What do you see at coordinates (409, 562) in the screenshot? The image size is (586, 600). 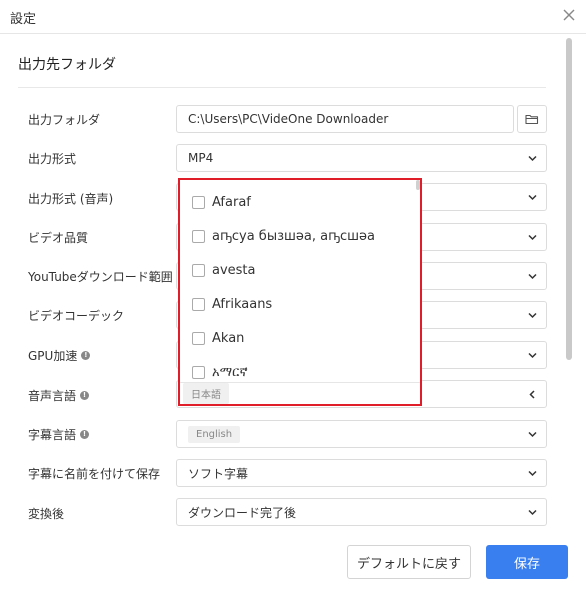 I see `reset-defaults-button: デフォルトに戻す` at bounding box center [409, 562].